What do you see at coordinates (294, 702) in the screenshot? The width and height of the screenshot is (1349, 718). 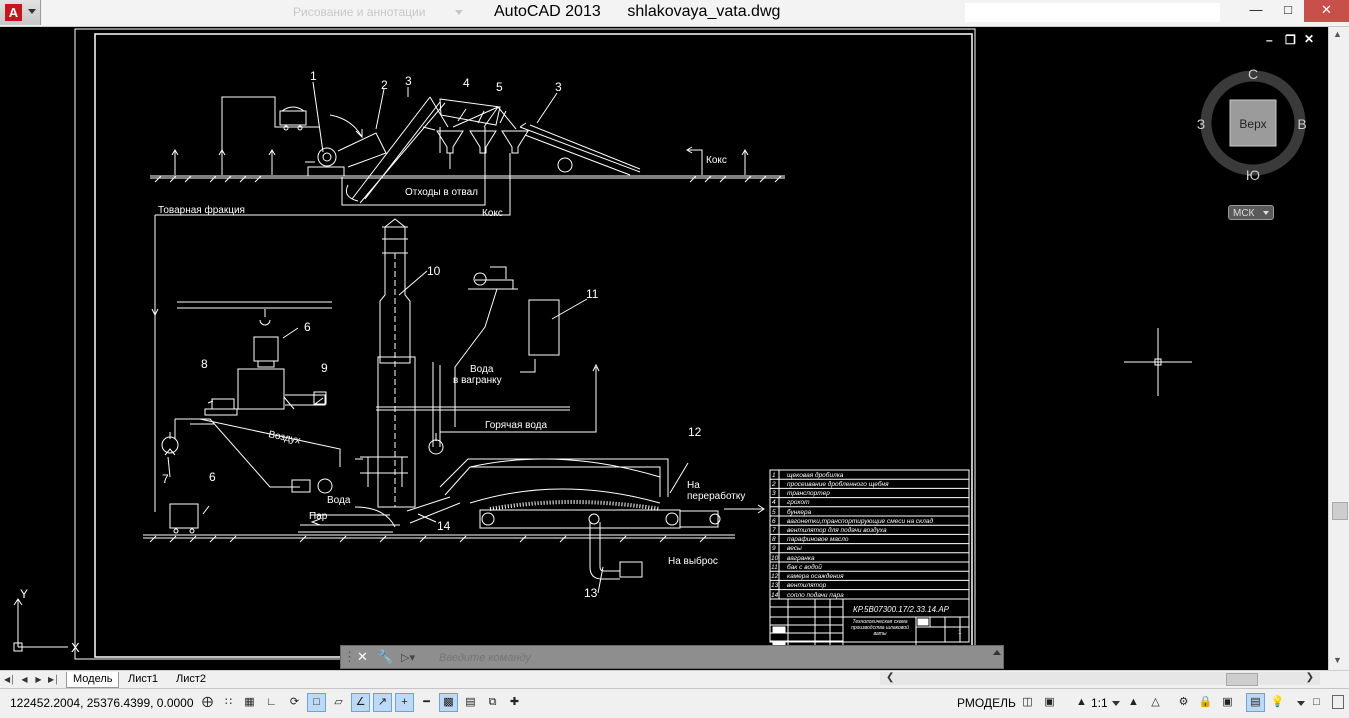 I see `polar-tracking-icon: ⟳` at bounding box center [294, 702].